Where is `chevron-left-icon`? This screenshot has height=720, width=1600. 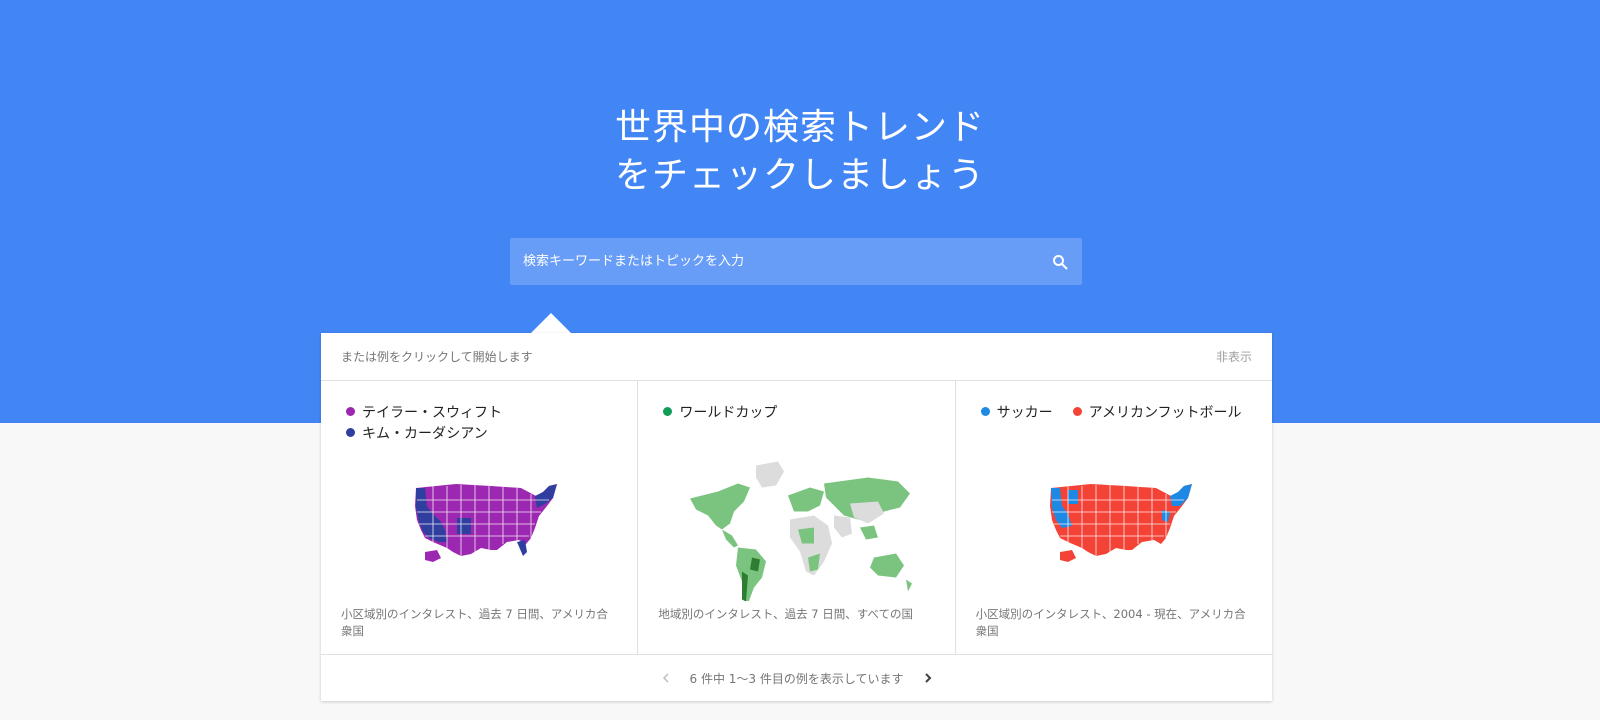 chevron-left-icon is located at coordinates (665, 678).